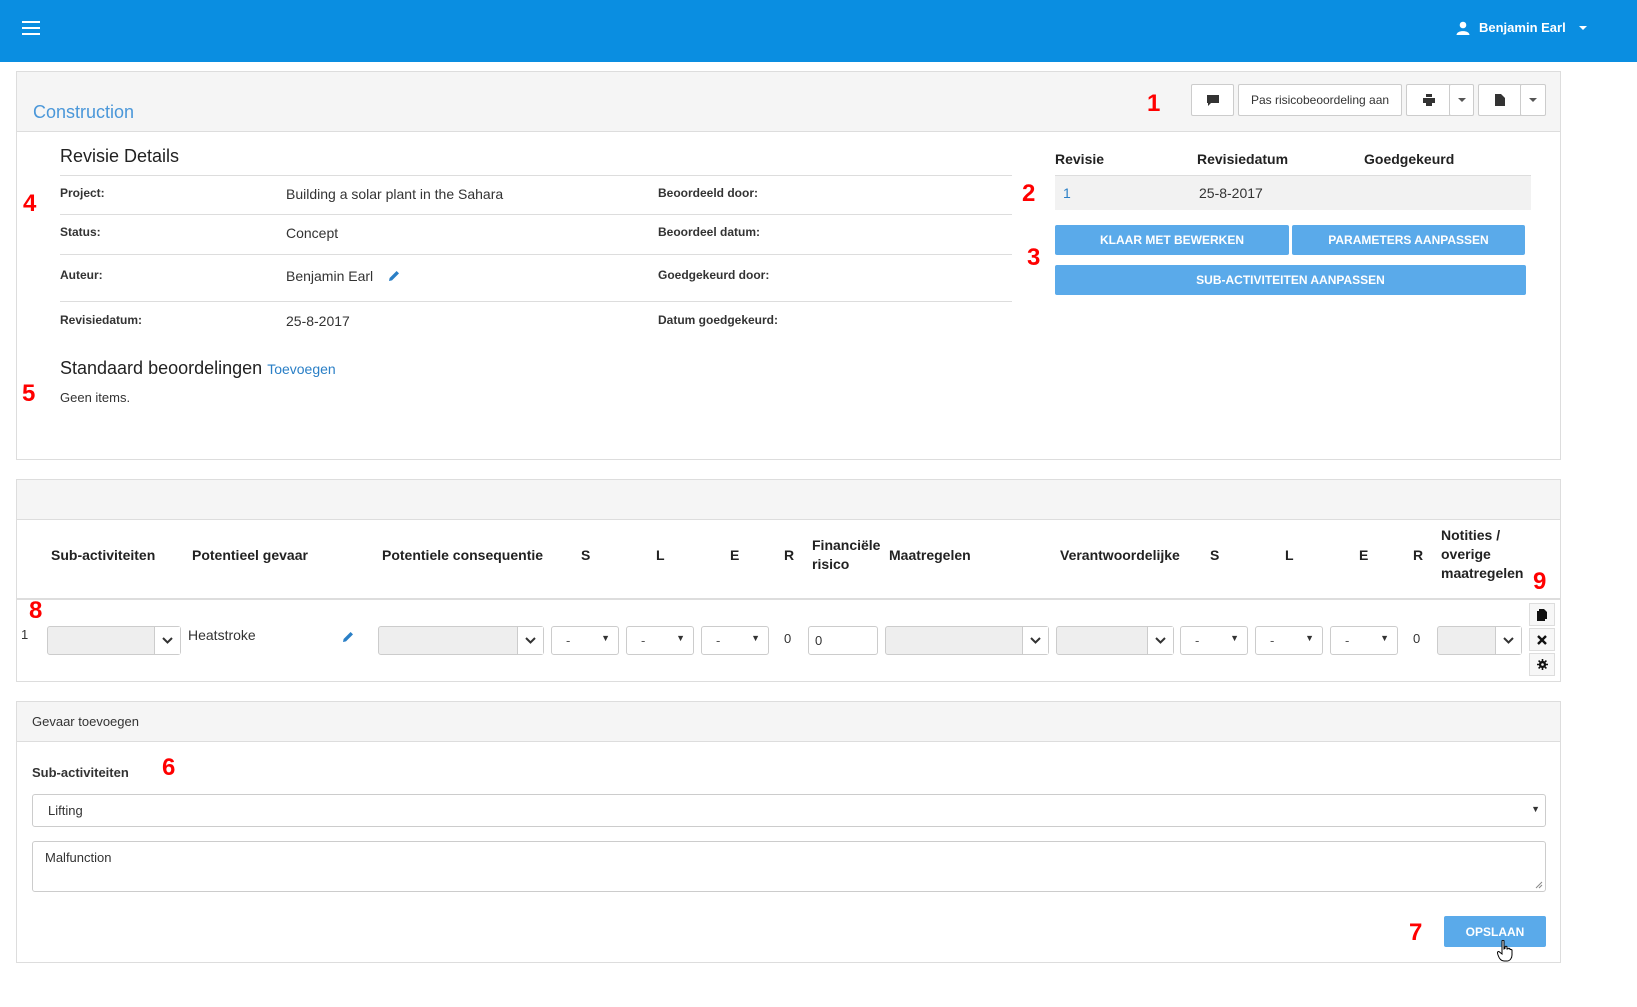 The height and width of the screenshot is (1007, 1637). I want to click on notities-header-line2: overige, so click(1466, 554).